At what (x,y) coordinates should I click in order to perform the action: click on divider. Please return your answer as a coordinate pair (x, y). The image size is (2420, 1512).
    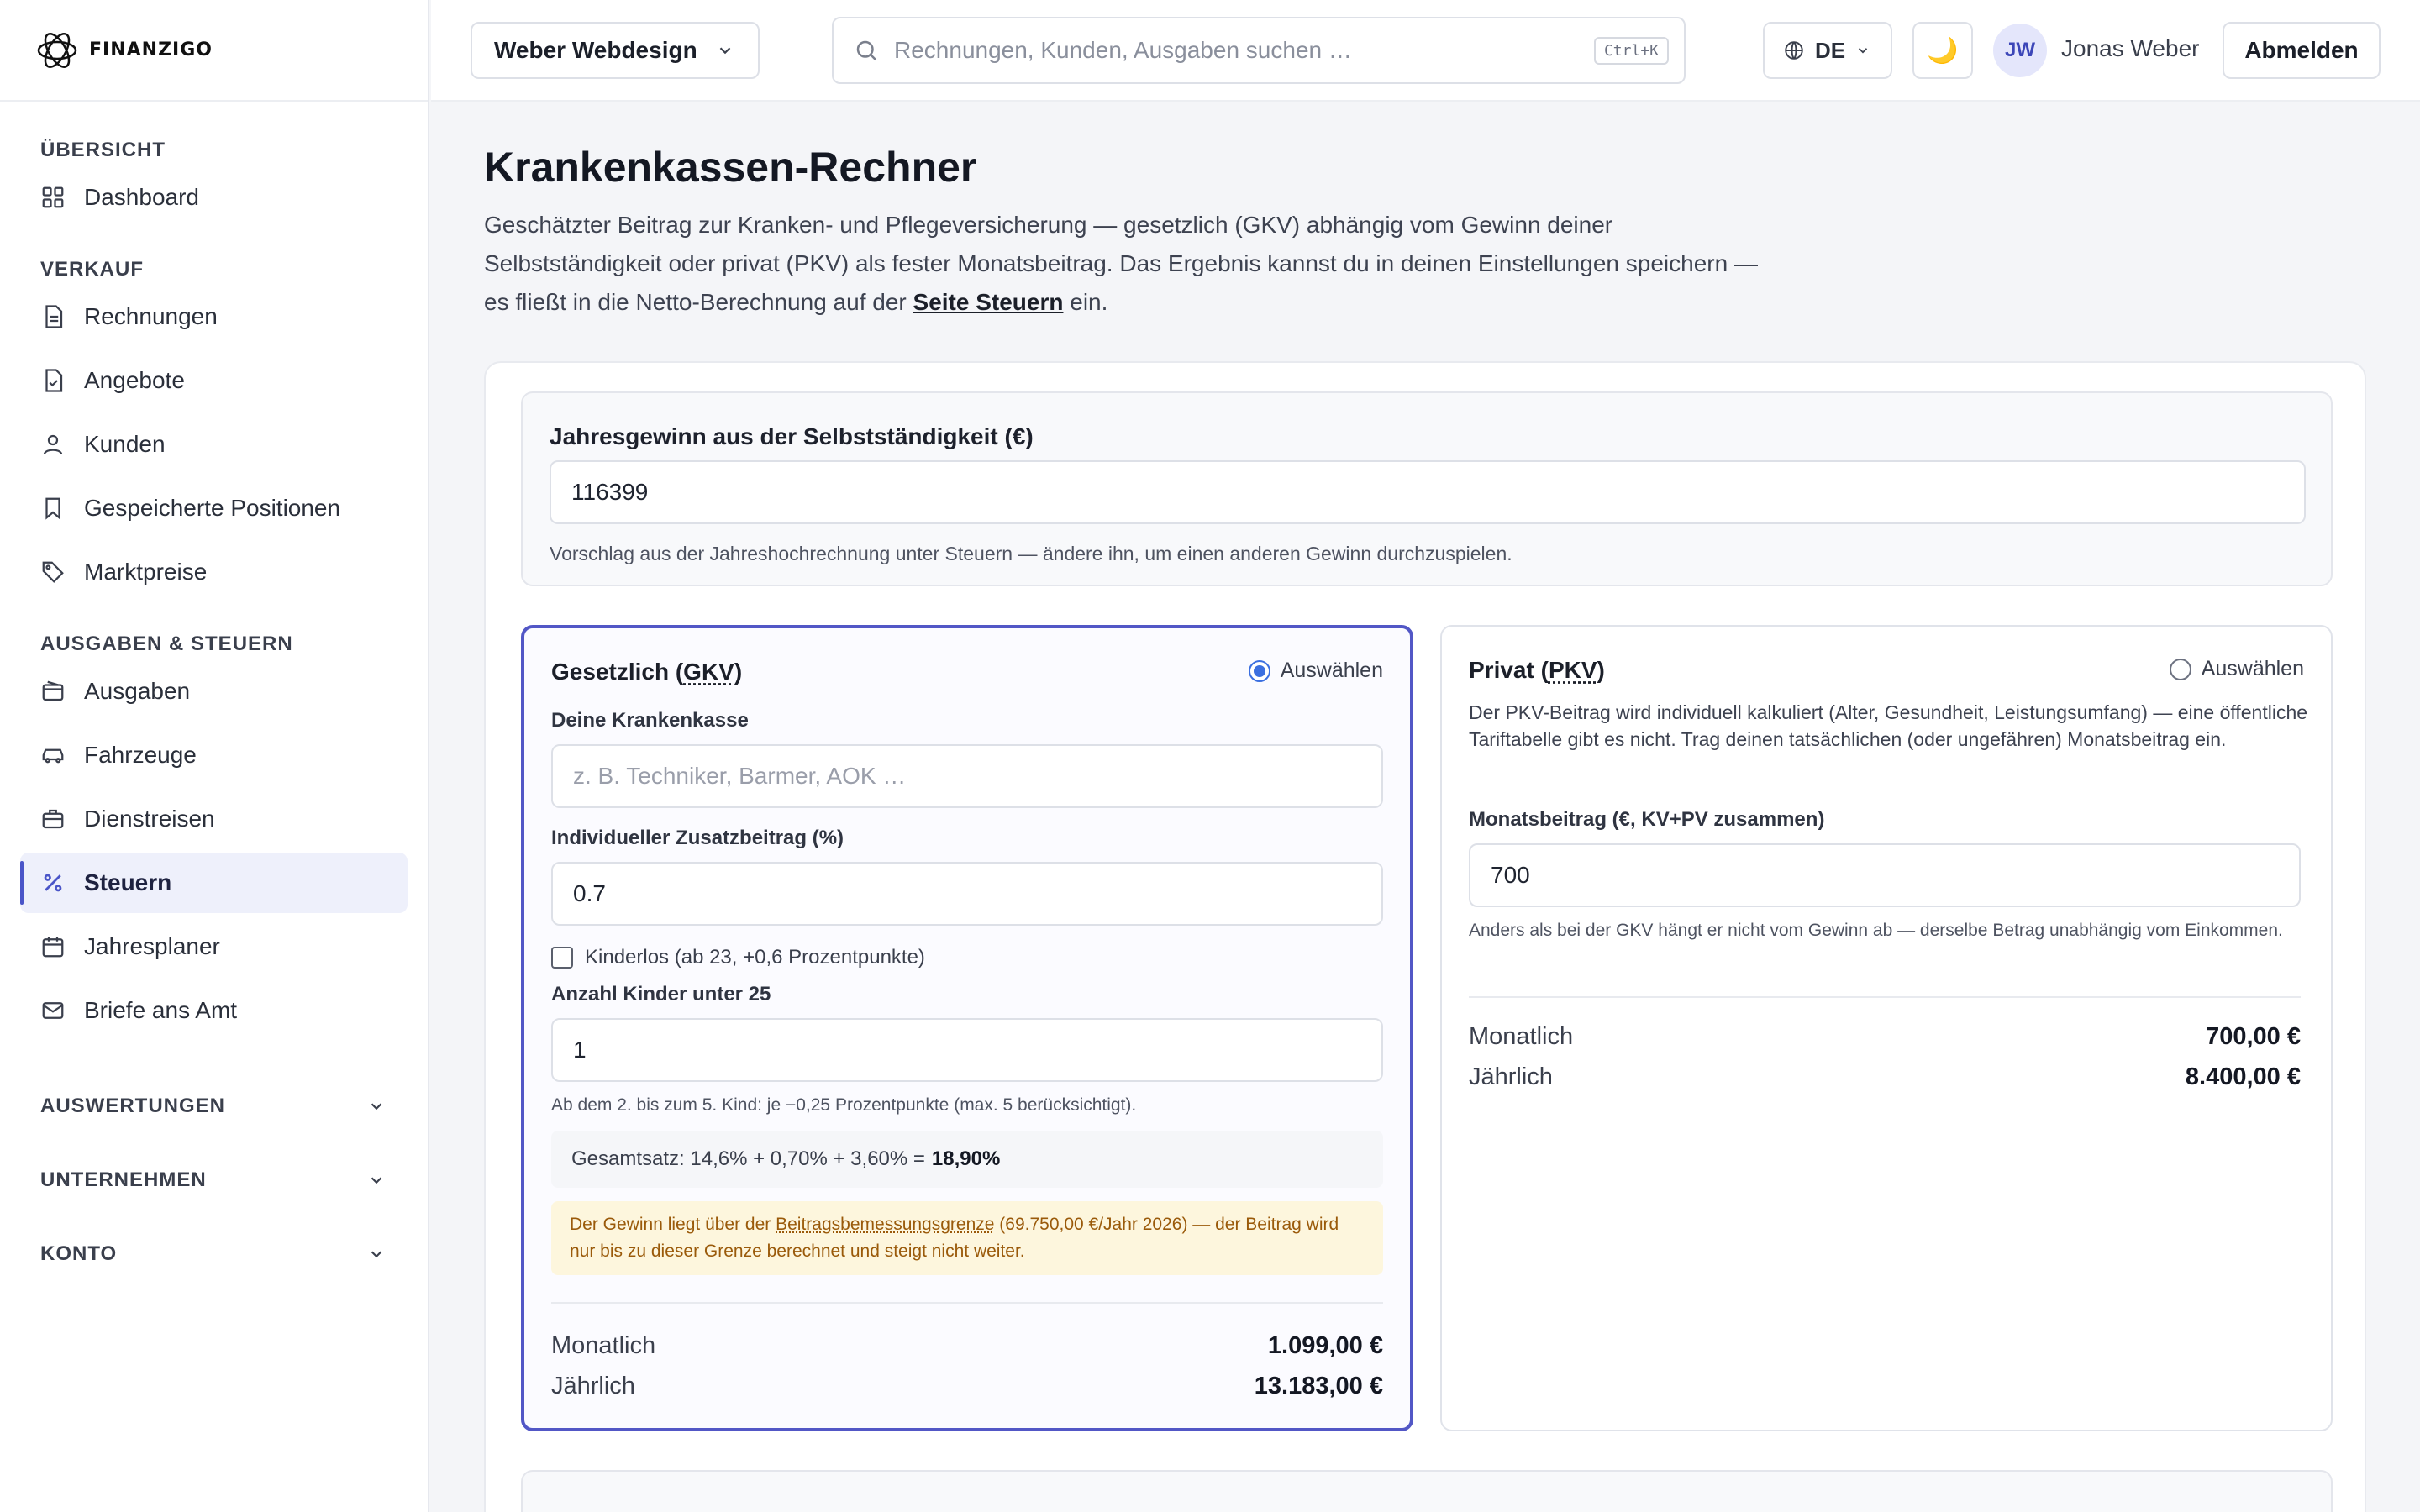
    Looking at the image, I should click on (1885, 997).